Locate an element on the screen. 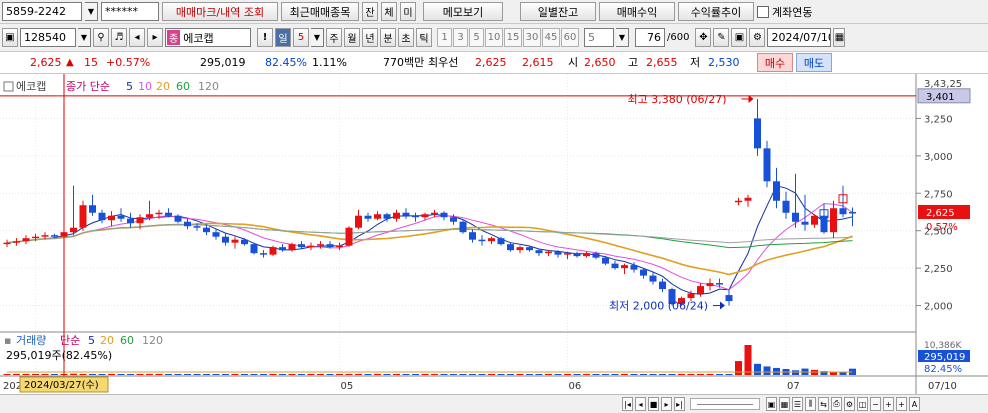 This screenshot has height=413, width=988. gear-icon: ⚙ is located at coordinates (757, 37).